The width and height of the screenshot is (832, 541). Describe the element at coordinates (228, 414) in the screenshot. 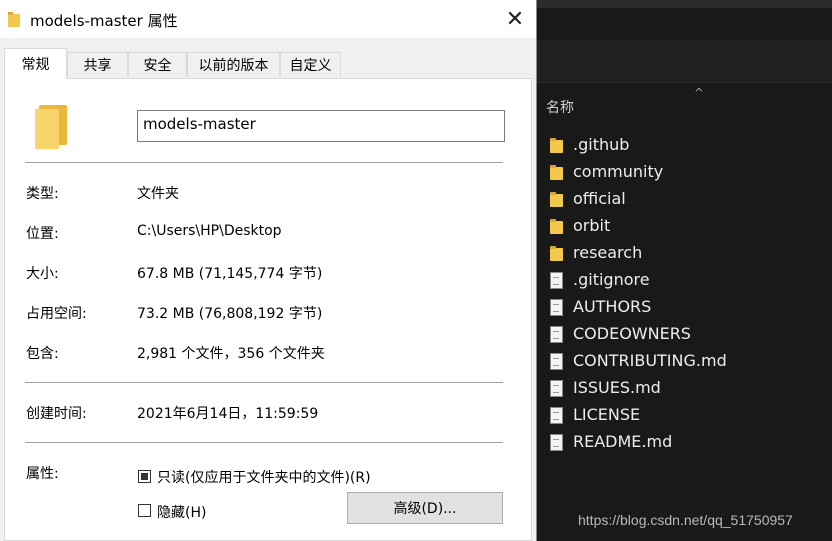

I see `created-value: 2021年6月14日，11:59:59` at that location.